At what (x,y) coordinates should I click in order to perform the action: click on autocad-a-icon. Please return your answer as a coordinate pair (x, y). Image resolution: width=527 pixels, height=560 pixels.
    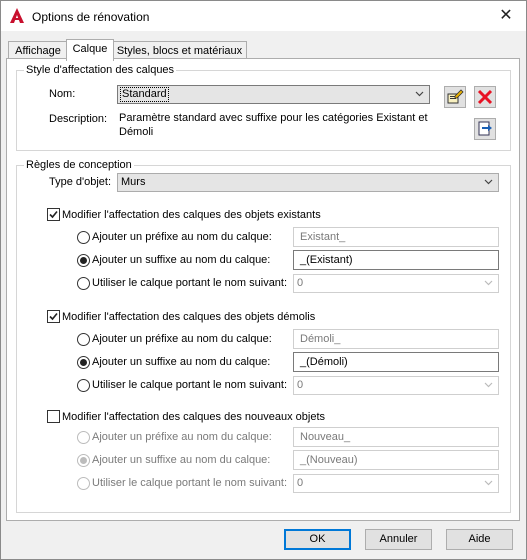
    Looking at the image, I should click on (17, 15).